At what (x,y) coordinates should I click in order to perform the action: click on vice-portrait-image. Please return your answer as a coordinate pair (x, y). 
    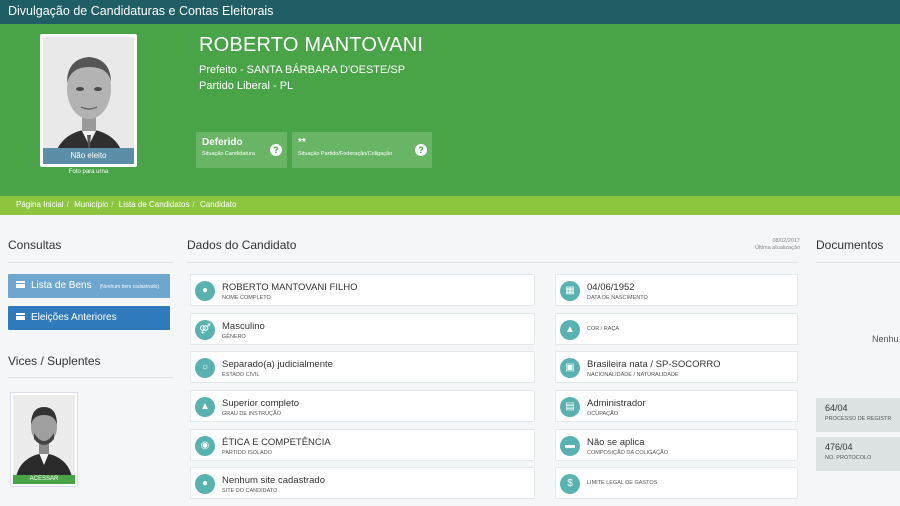
    Looking at the image, I should click on (44, 439).